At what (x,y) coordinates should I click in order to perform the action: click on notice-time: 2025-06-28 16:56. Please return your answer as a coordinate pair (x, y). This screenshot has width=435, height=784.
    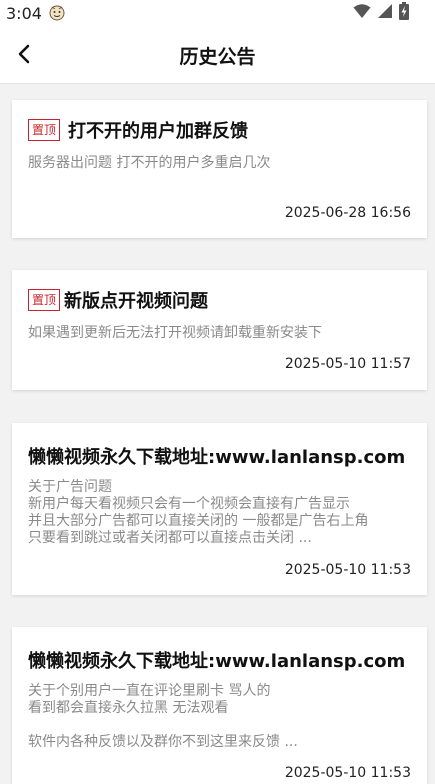
    Looking at the image, I should click on (347, 213).